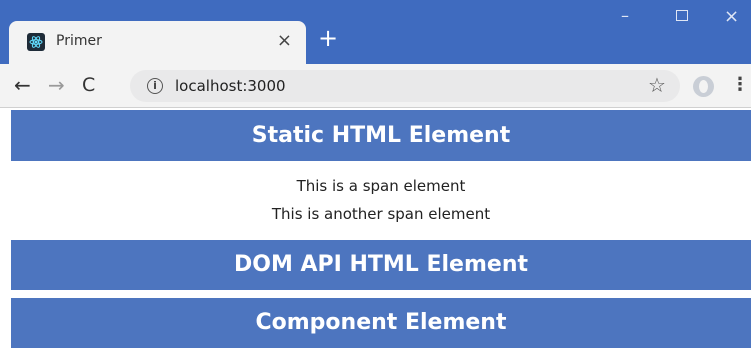 This screenshot has height=355, width=751. Describe the element at coordinates (381, 265) in the screenshot. I see `dom-api-heading: DOM API HTML Element` at that location.